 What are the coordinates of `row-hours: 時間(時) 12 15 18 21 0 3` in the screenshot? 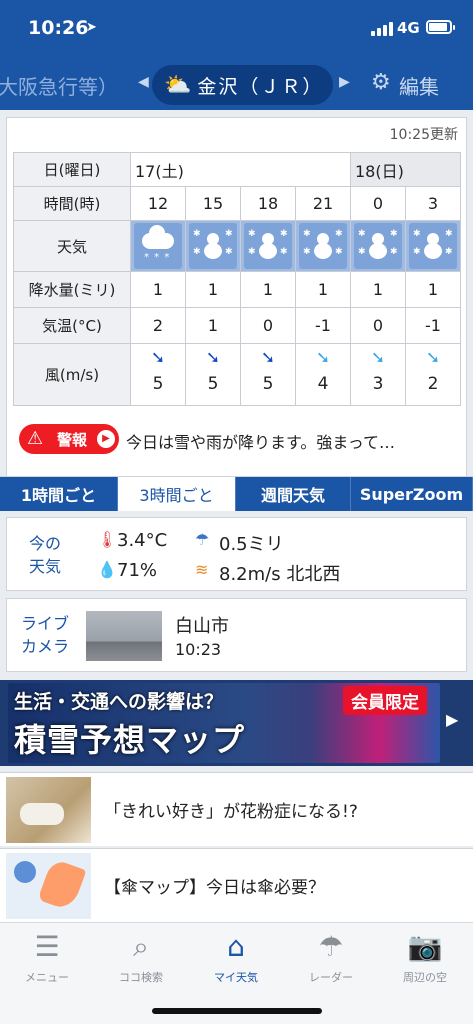 It's located at (237, 203).